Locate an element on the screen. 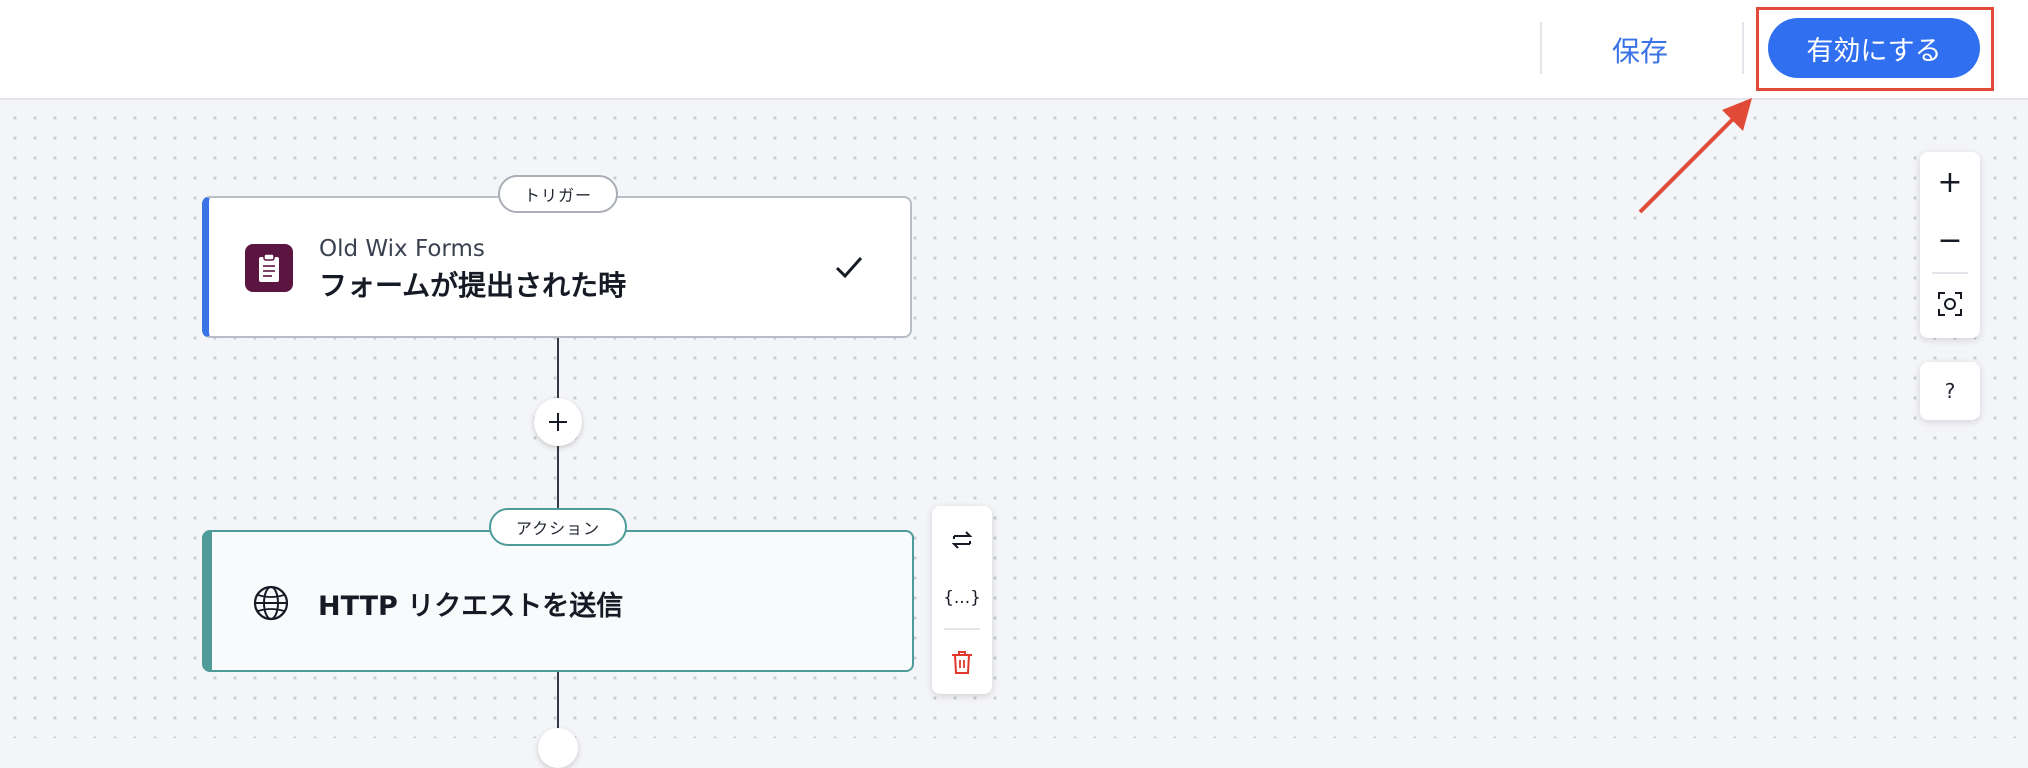 The height and width of the screenshot is (768, 2028). clipboard-icon is located at coordinates (269, 268).